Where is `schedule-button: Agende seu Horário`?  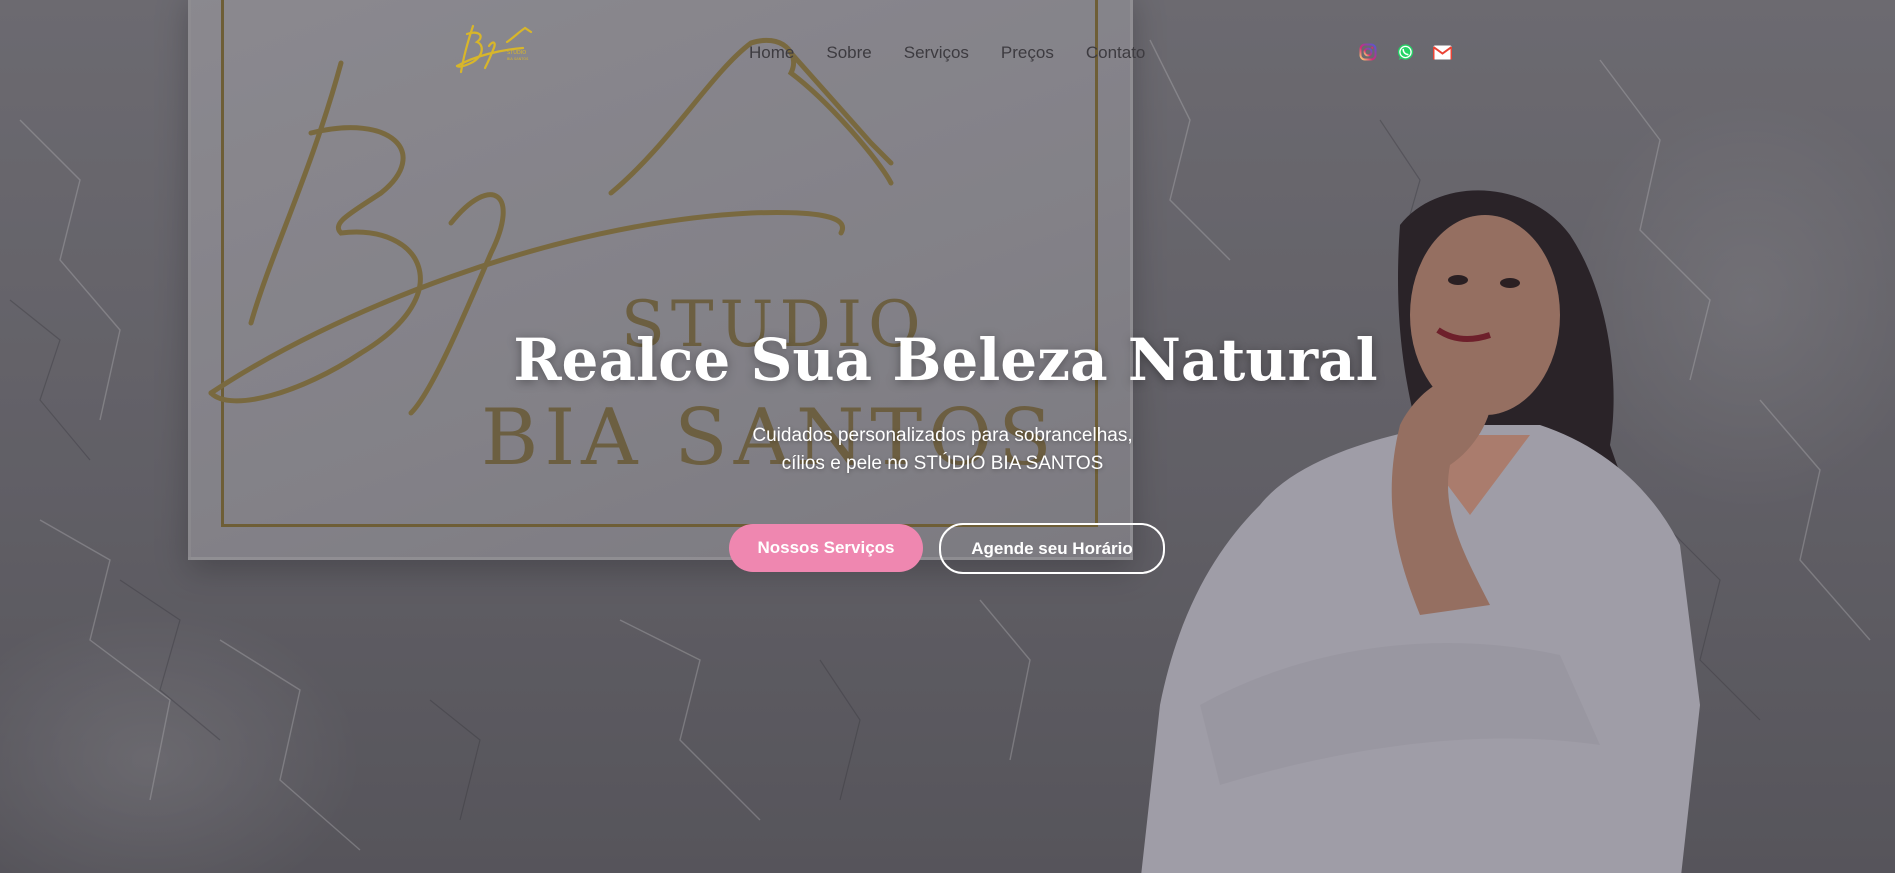 schedule-button: Agende seu Horário is located at coordinates (1052, 548).